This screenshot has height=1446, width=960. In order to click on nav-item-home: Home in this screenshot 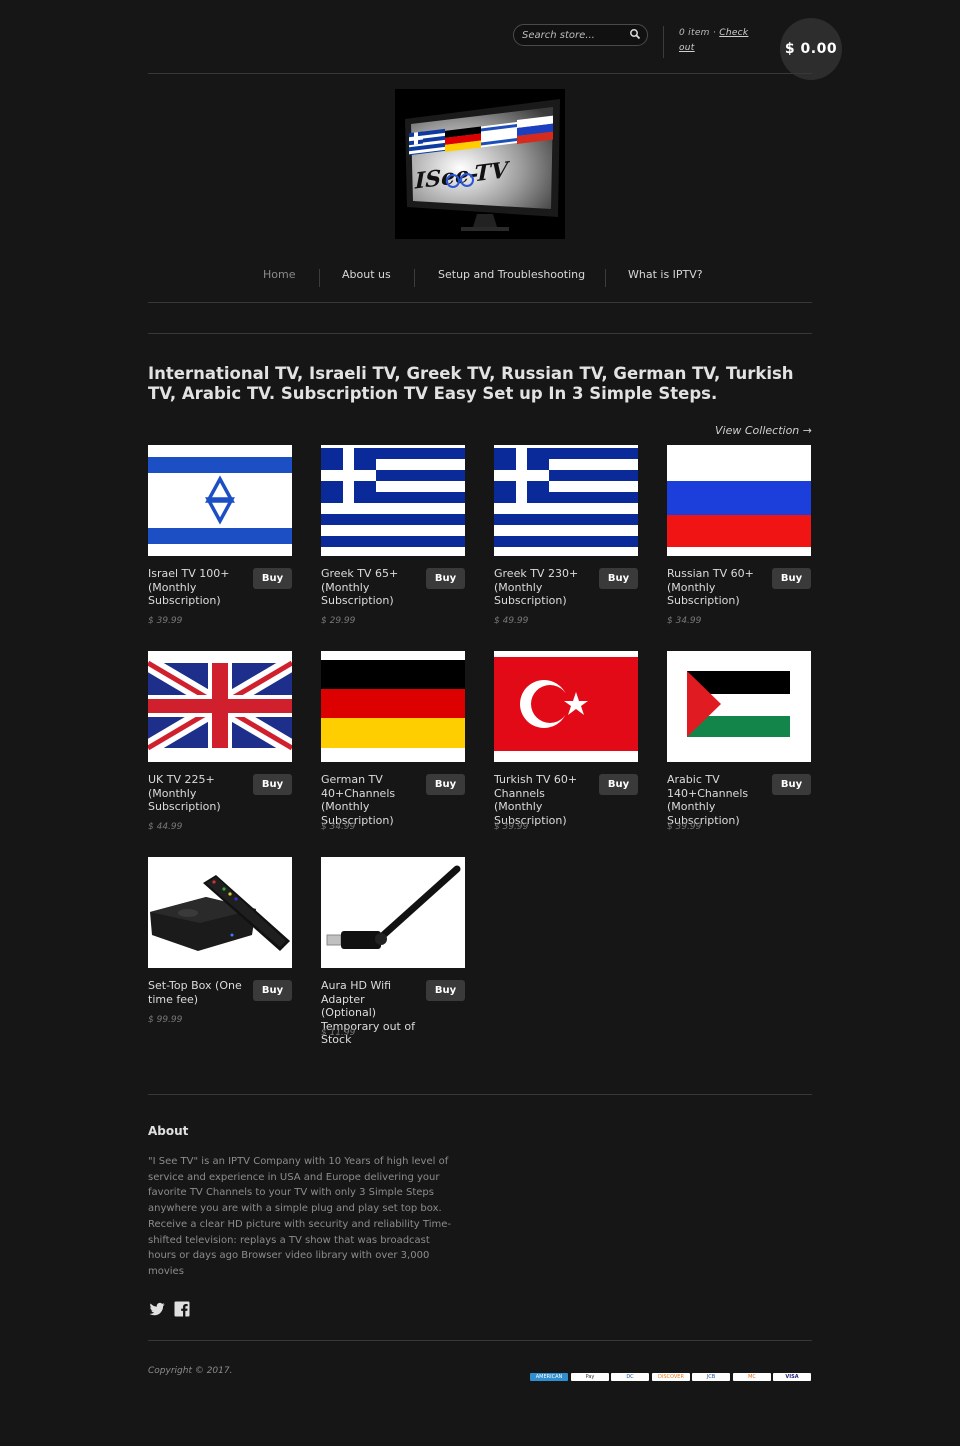, I will do `click(279, 274)`.